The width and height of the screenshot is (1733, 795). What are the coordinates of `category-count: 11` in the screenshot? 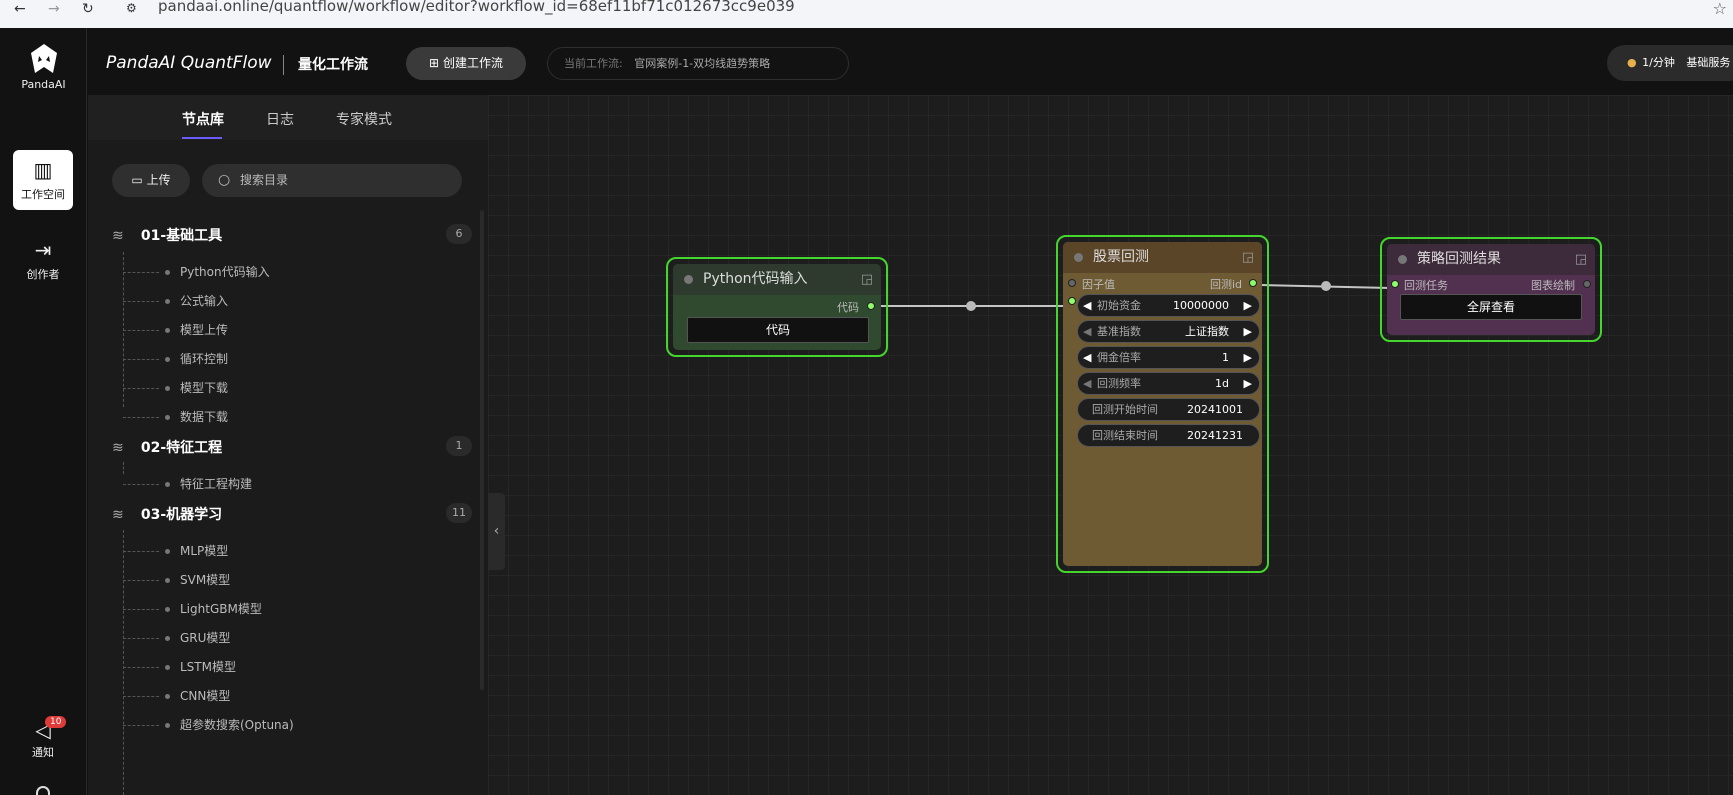 It's located at (459, 513).